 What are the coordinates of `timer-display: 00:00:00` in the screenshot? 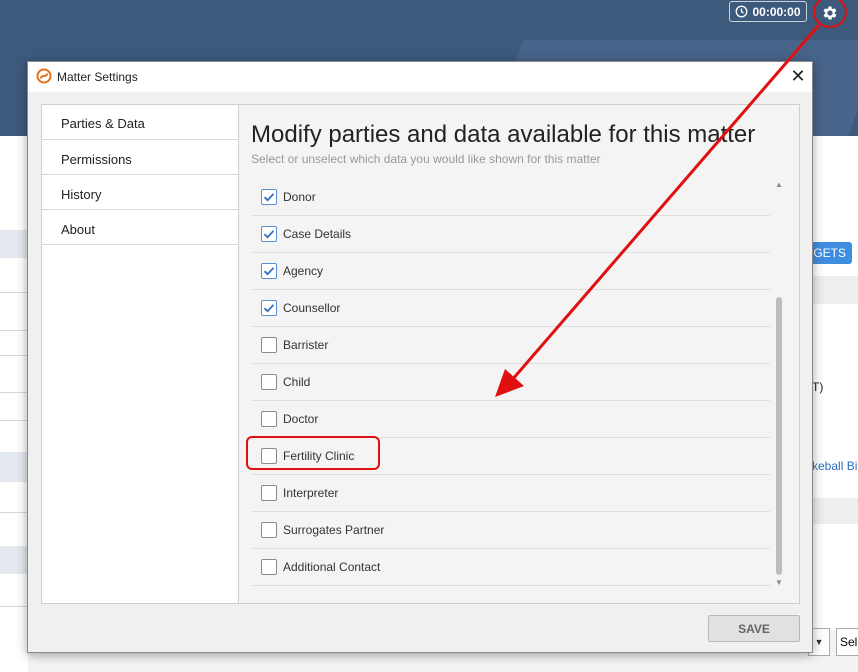 It's located at (768, 11).